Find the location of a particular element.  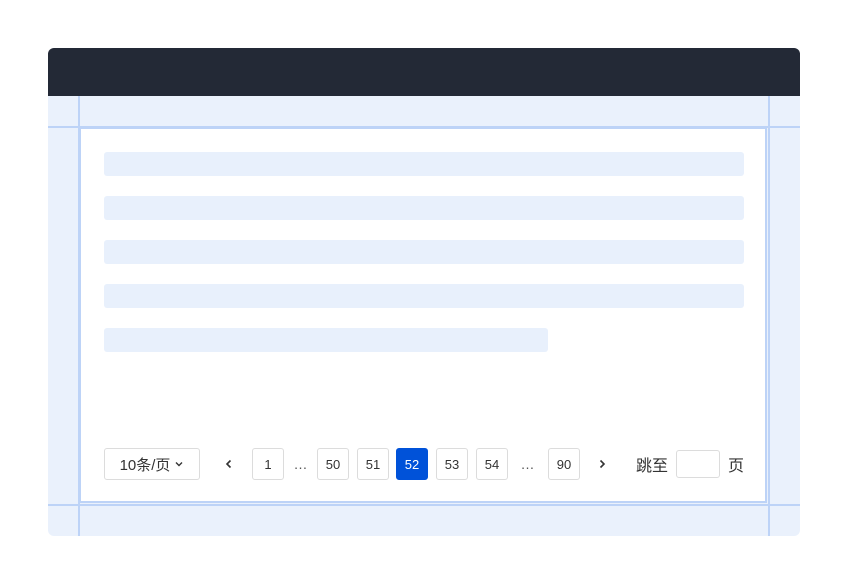

chevron-left-icon is located at coordinates (228, 464).